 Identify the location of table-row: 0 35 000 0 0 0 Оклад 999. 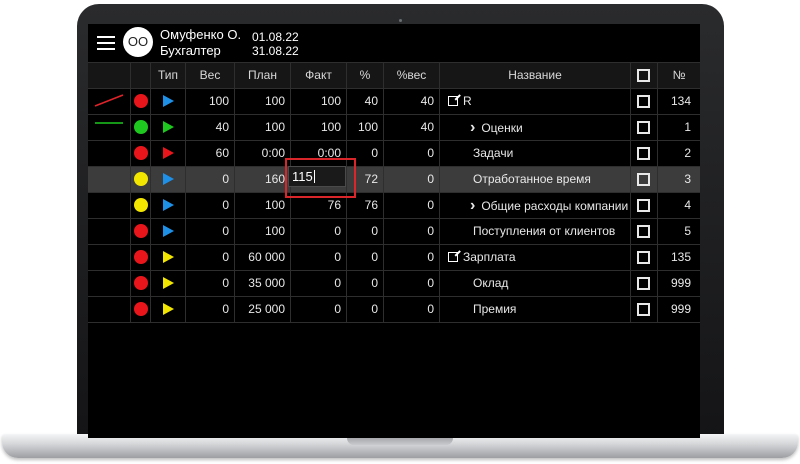
(394, 284).